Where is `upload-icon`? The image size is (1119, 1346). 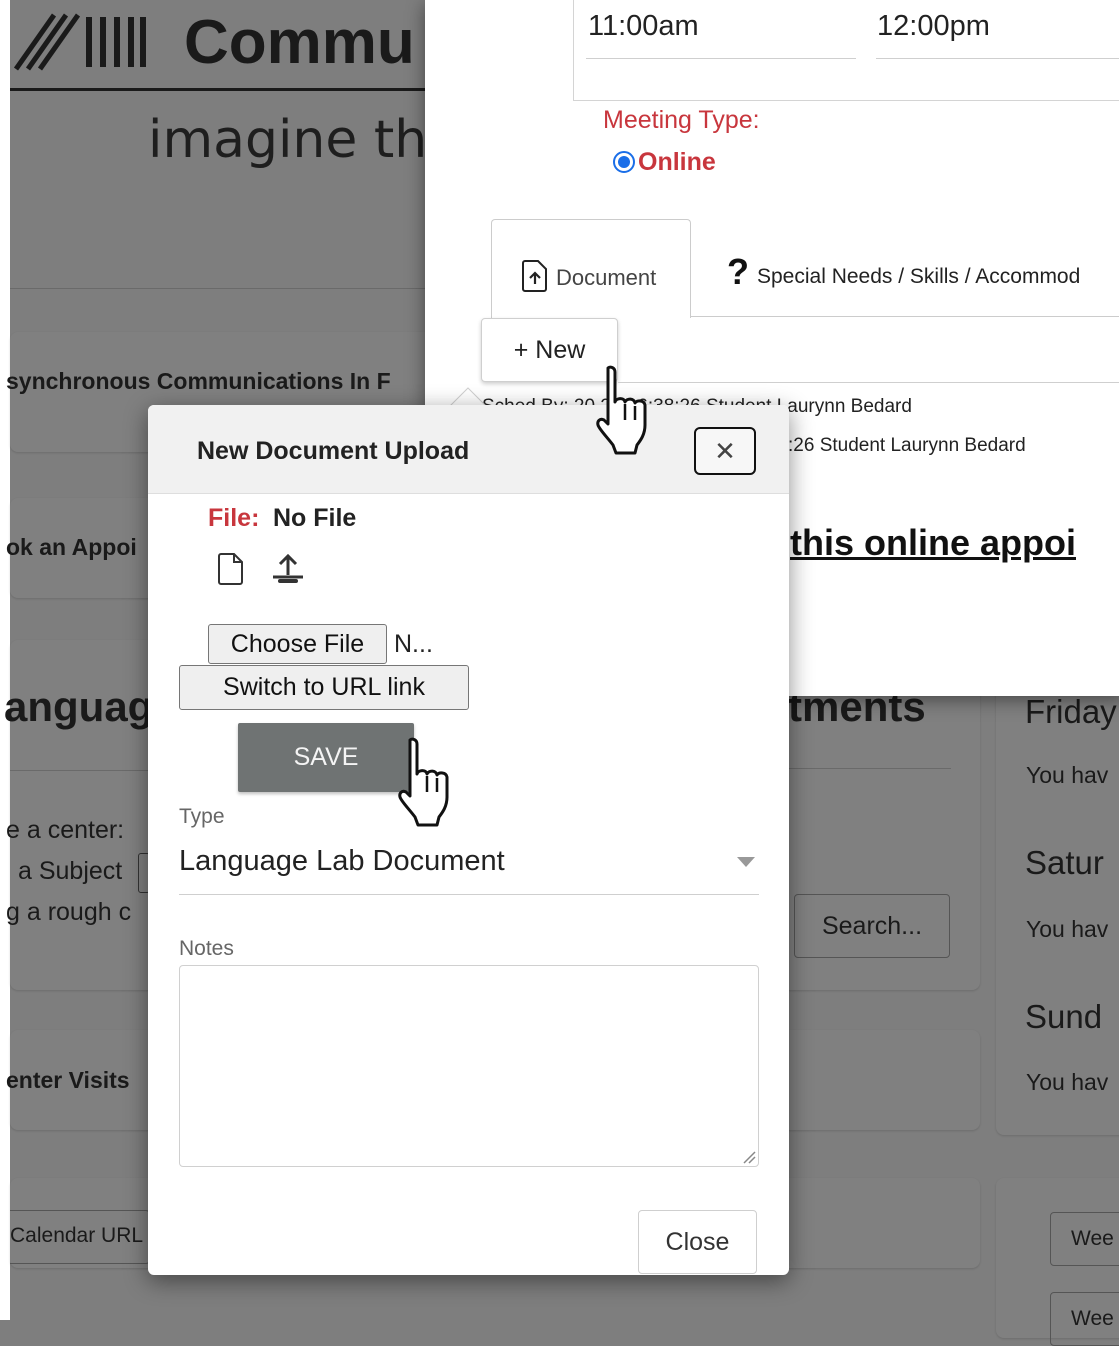
upload-icon is located at coordinates (288, 569).